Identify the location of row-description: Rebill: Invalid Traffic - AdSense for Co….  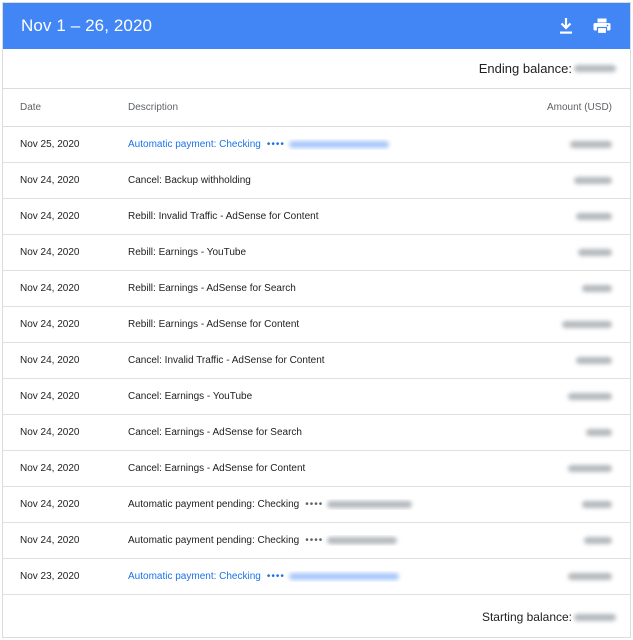
(223, 216).